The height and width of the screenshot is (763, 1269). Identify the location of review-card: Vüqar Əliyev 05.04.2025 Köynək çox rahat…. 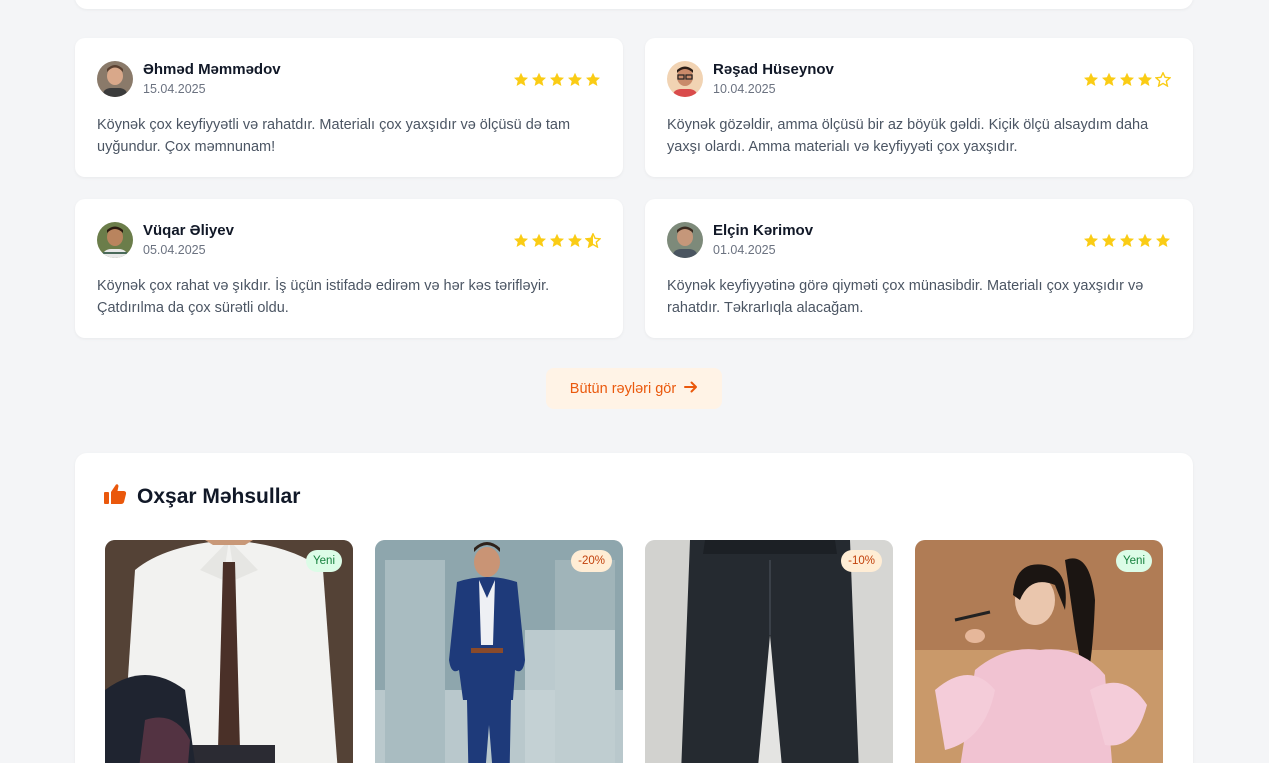
(349, 268).